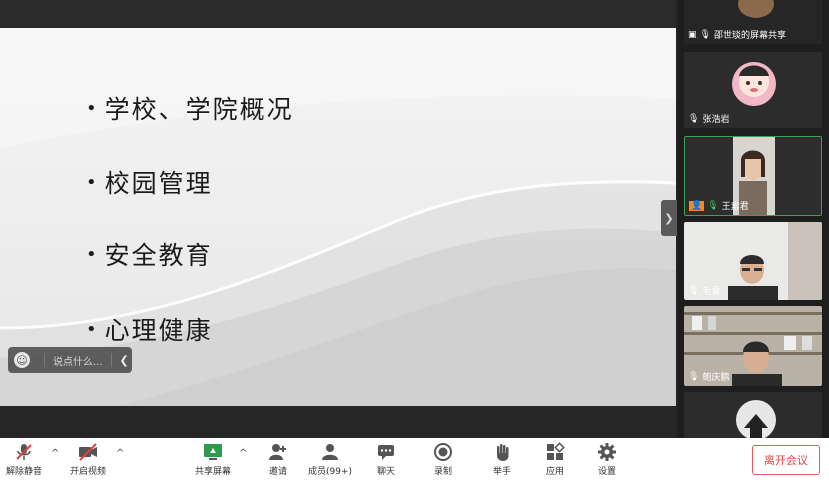 The height and width of the screenshot is (483, 829). Describe the element at coordinates (338, 422) in the screenshot. I see `shared-screen-bottom-bar` at that location.